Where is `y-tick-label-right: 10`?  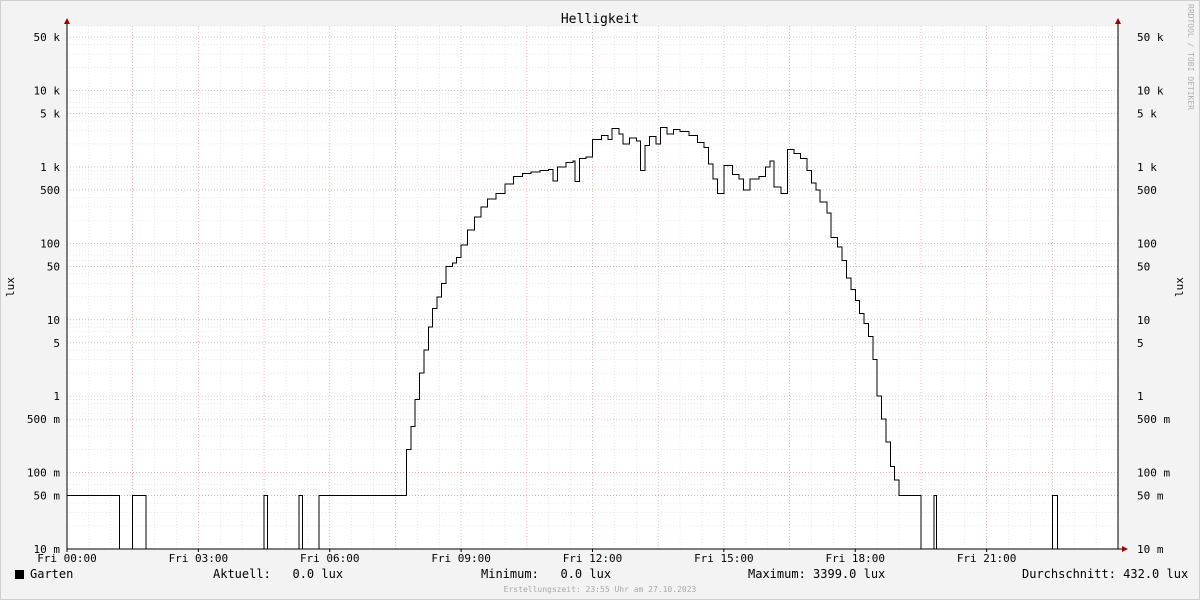 y-tick-label-right: 10 is located at coordinates (1143, 320).